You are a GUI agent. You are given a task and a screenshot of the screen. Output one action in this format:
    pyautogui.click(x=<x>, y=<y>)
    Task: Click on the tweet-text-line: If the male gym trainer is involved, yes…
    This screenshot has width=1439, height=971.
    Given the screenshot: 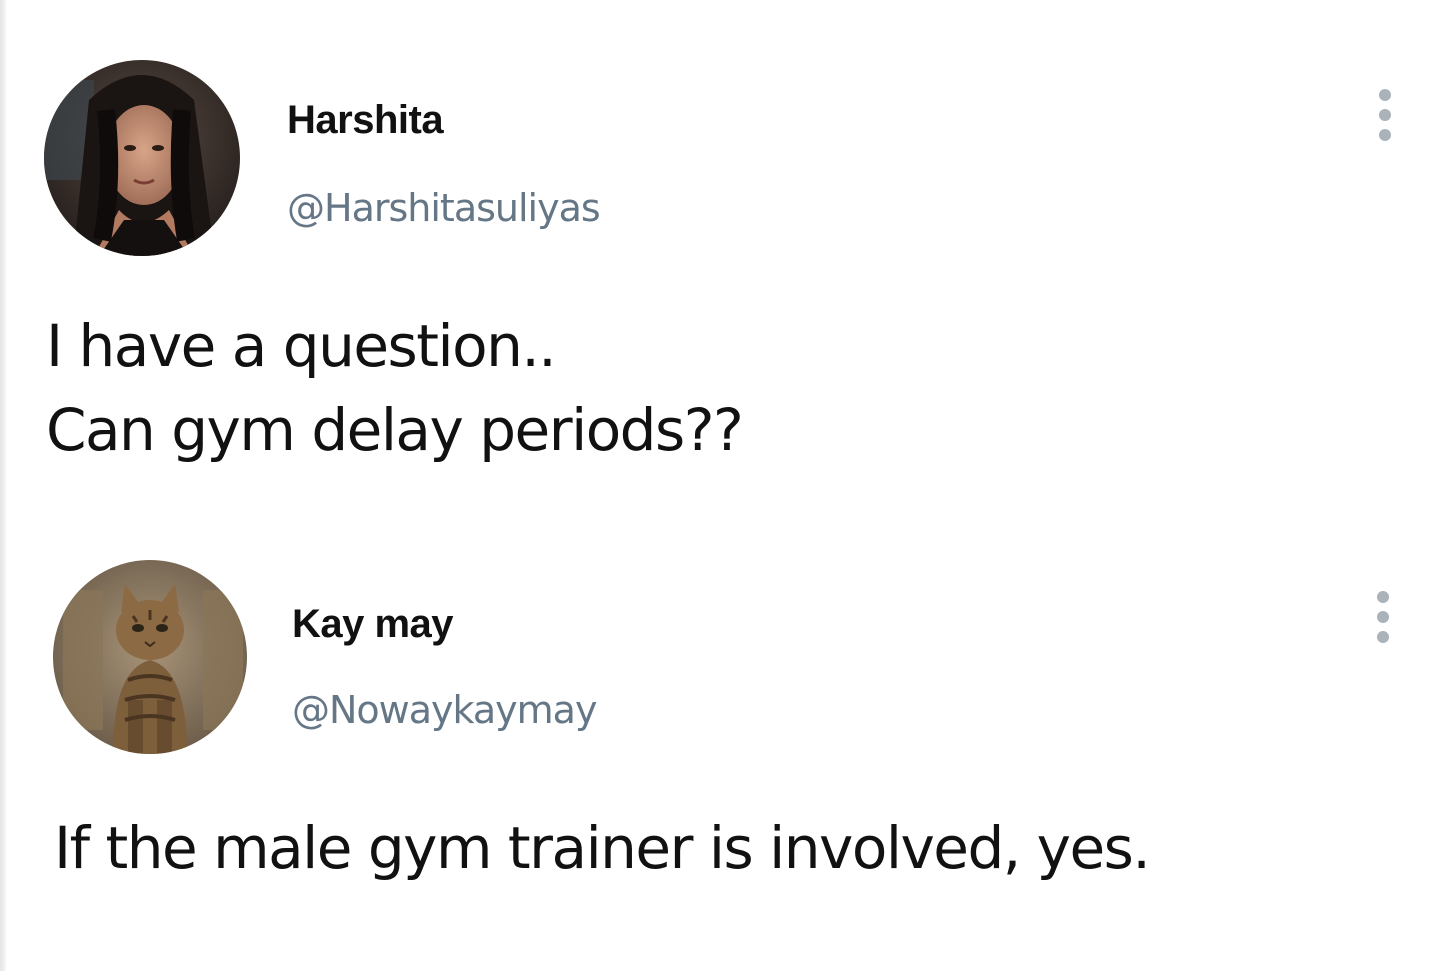 What is the action you would take?
    pyautogui.click(x=602, y=848)
    